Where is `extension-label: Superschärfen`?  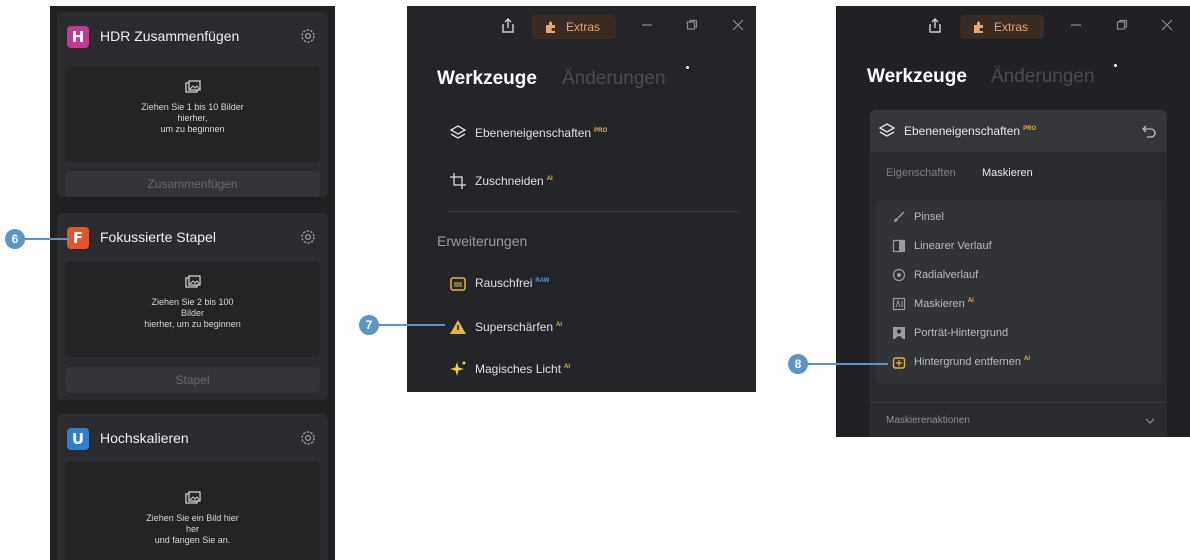
extension-label: Superschärfen is located at coordinates (514, 327).